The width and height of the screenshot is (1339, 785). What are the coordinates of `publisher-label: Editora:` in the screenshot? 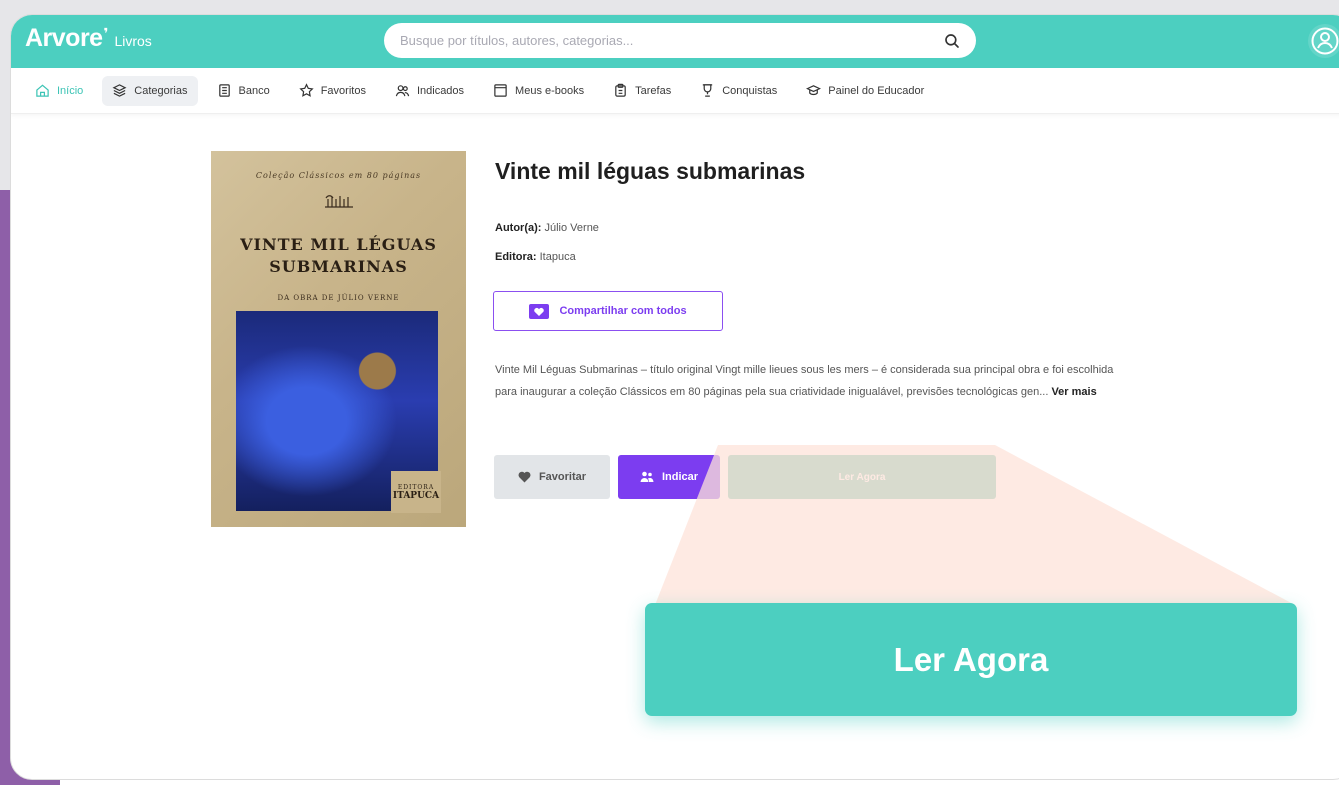 It's located at (516, 257).